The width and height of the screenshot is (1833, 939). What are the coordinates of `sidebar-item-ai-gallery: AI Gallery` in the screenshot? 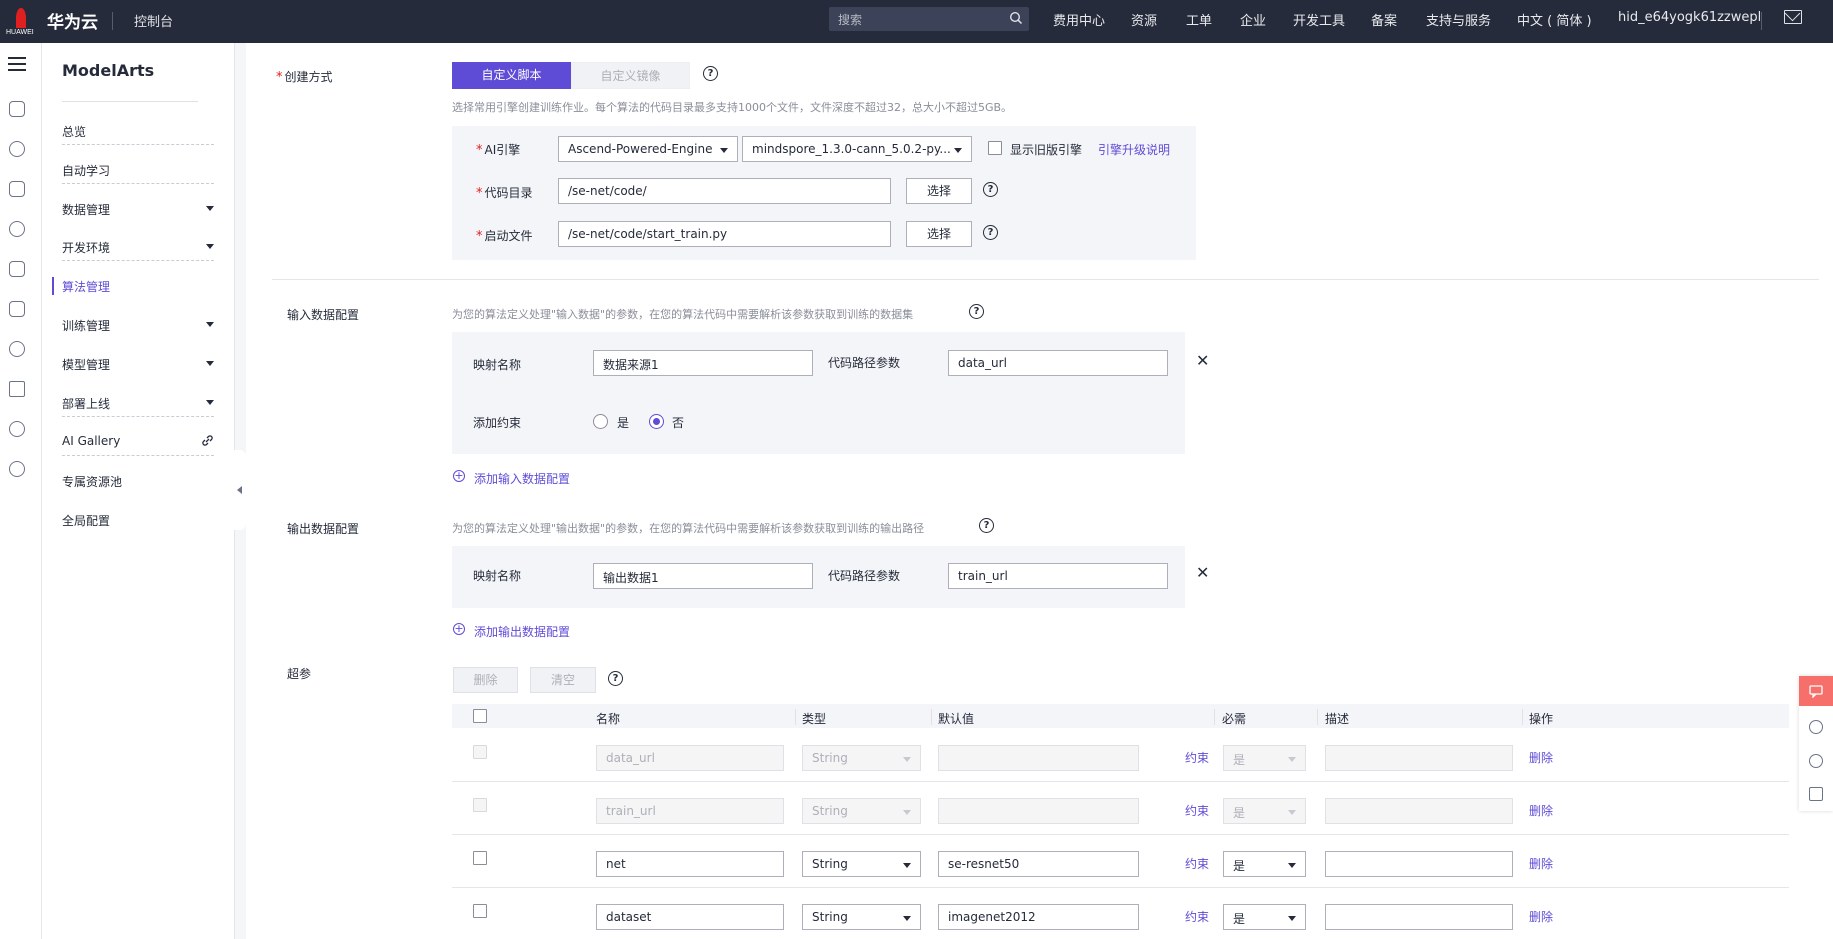 It's located at (138, 442).